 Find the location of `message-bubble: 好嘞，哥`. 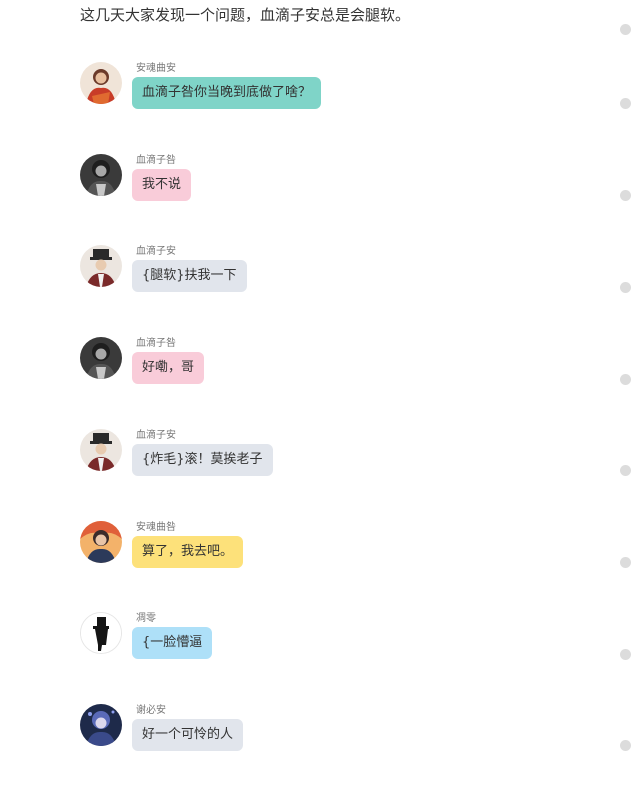

message-bubble: 好嘞，哥 is located at coordinates (168, 368).